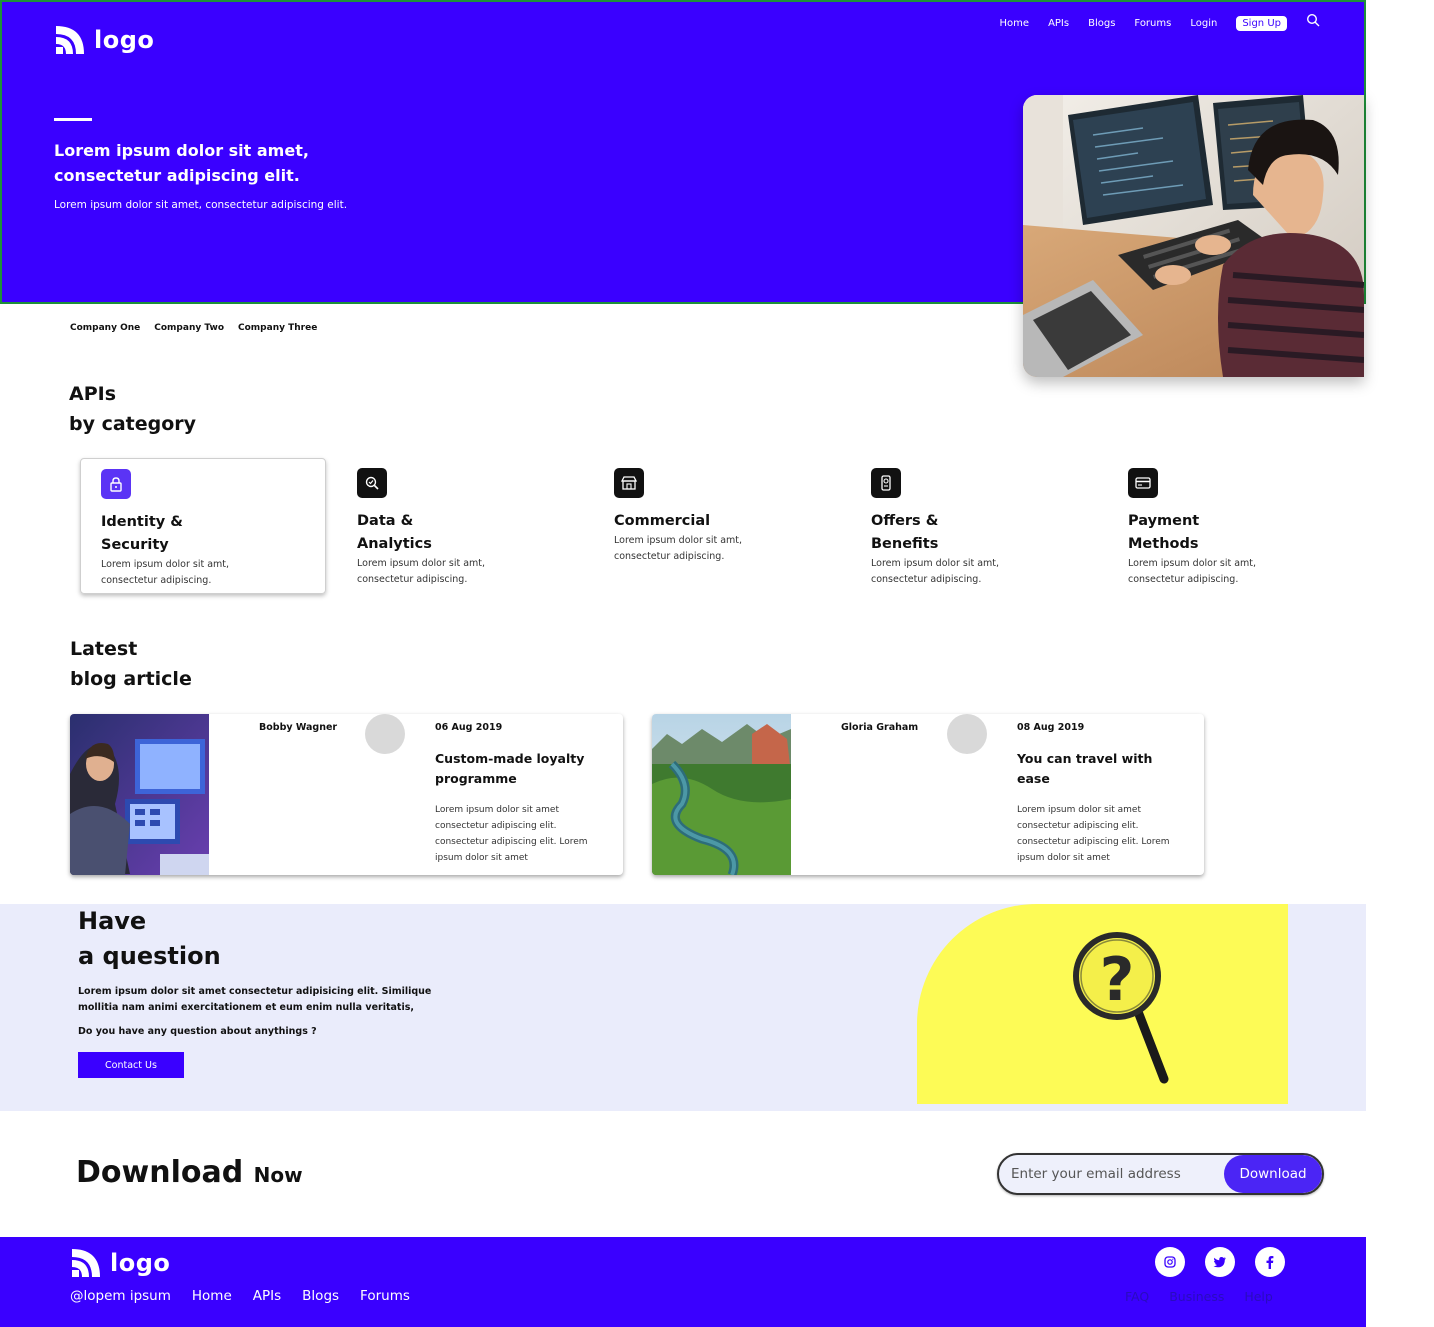 Image resolution: width=1434 pixels, height=1327 pixels. I want to click on instagram-icon, so click(1170, 1262).